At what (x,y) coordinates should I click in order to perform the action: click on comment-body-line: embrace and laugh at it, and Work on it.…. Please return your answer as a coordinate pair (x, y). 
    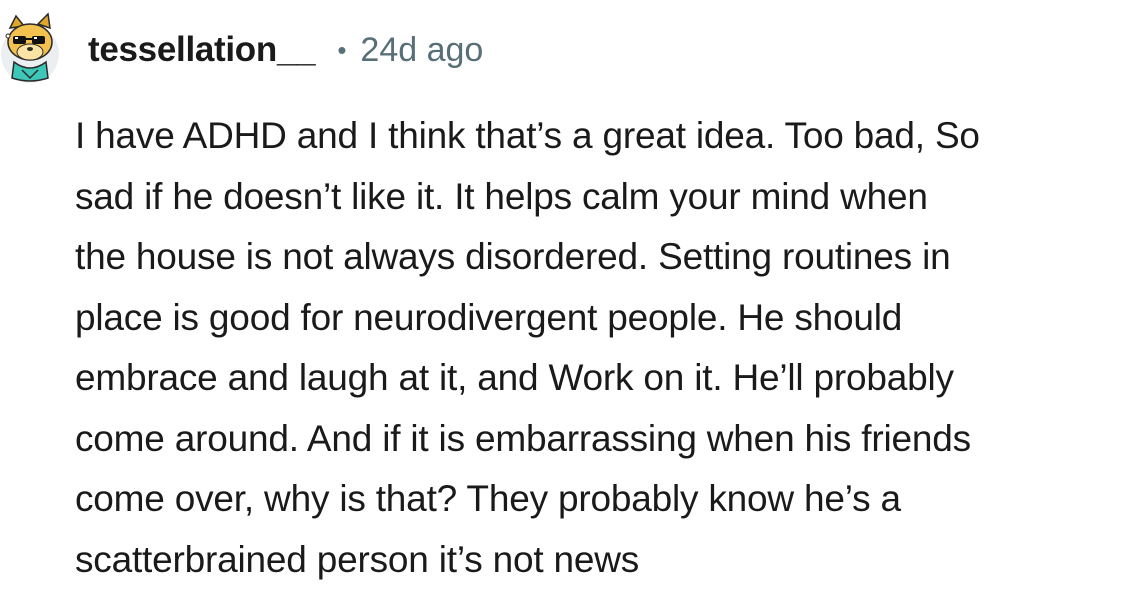
    Looking at the image, I should click on (514, 377).